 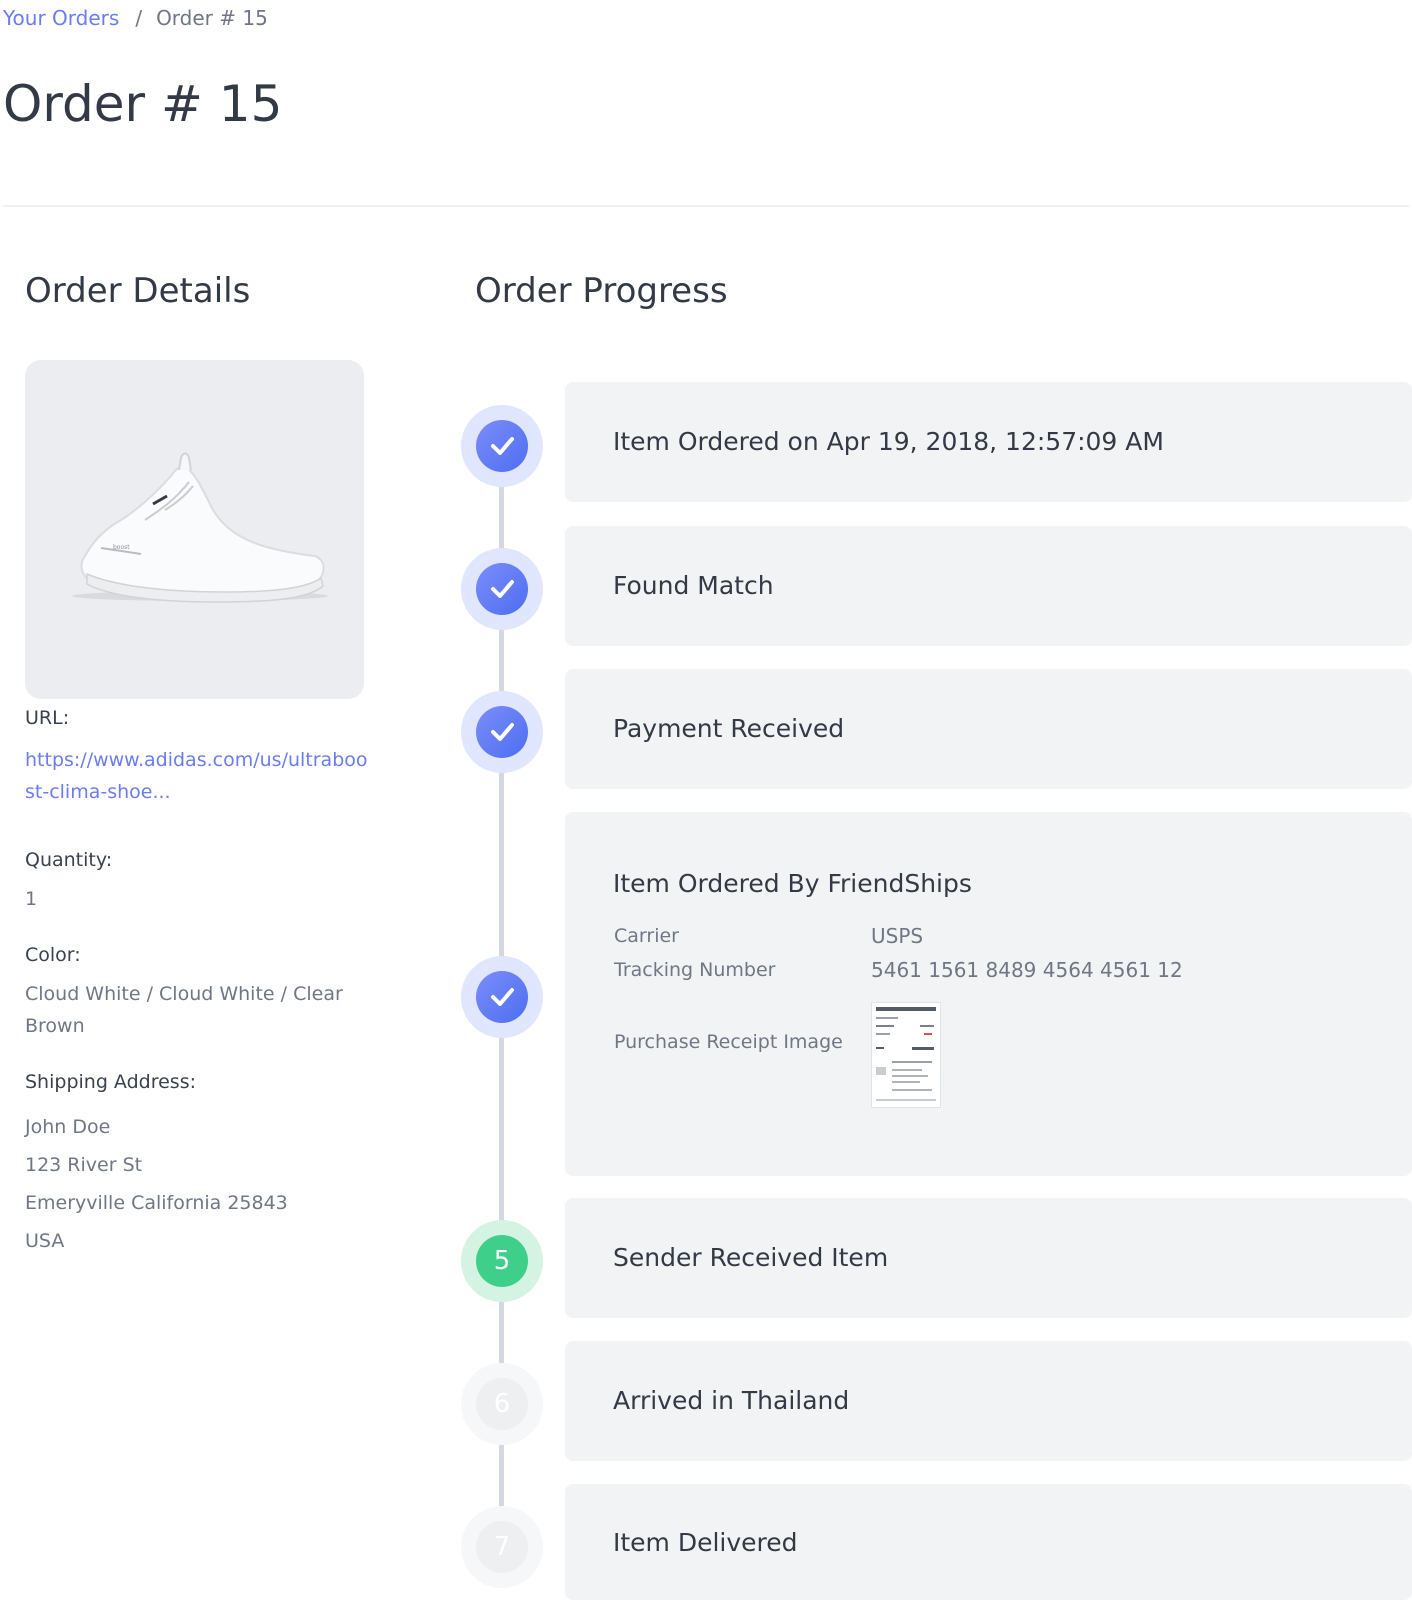 I want to click on step-title: Found Match, so click(x=693, y=585).